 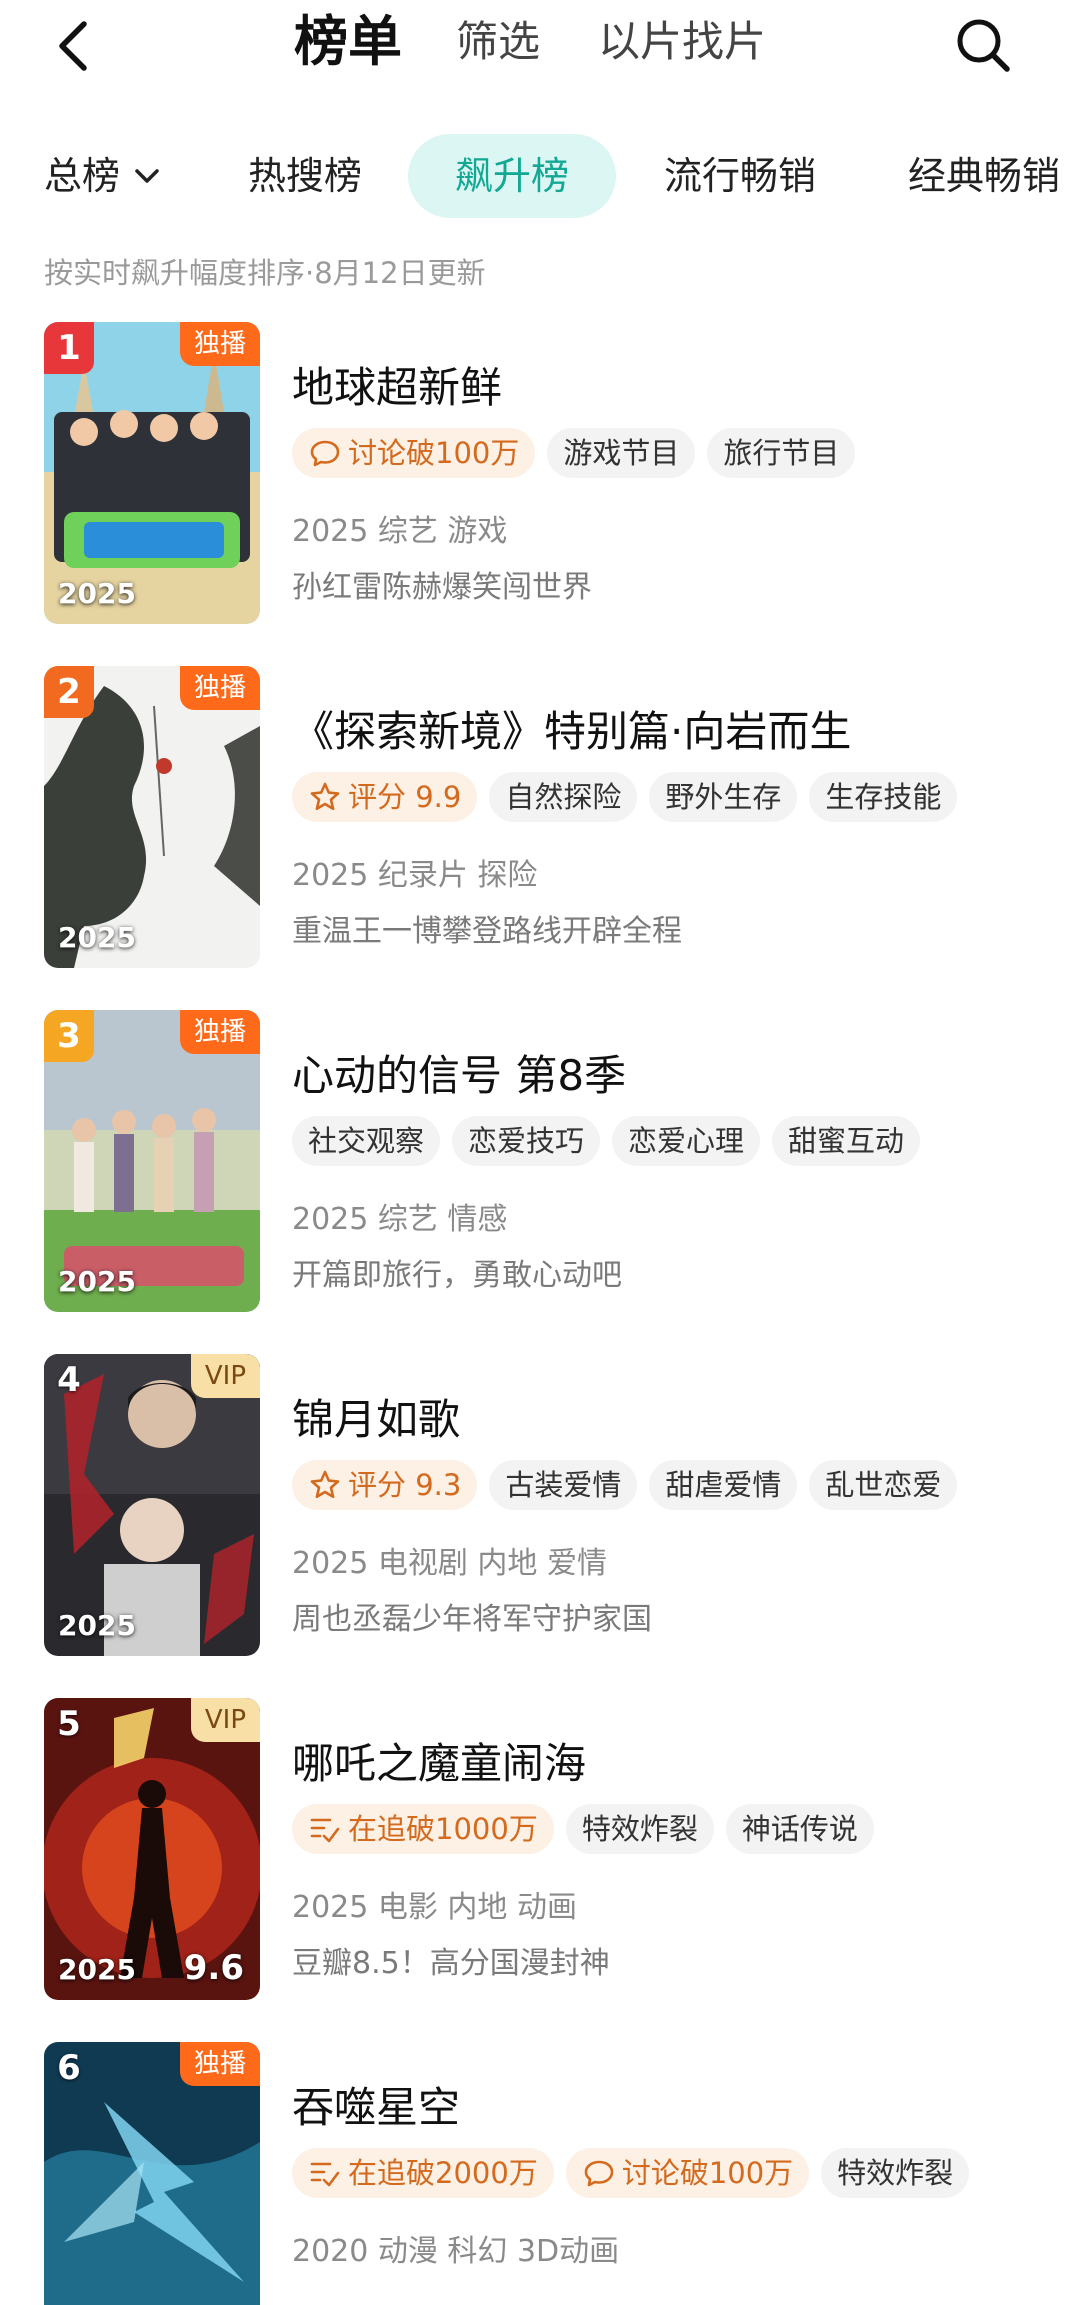 I want to click on poster-image: 6 独播, so click(x=152, y=2173).